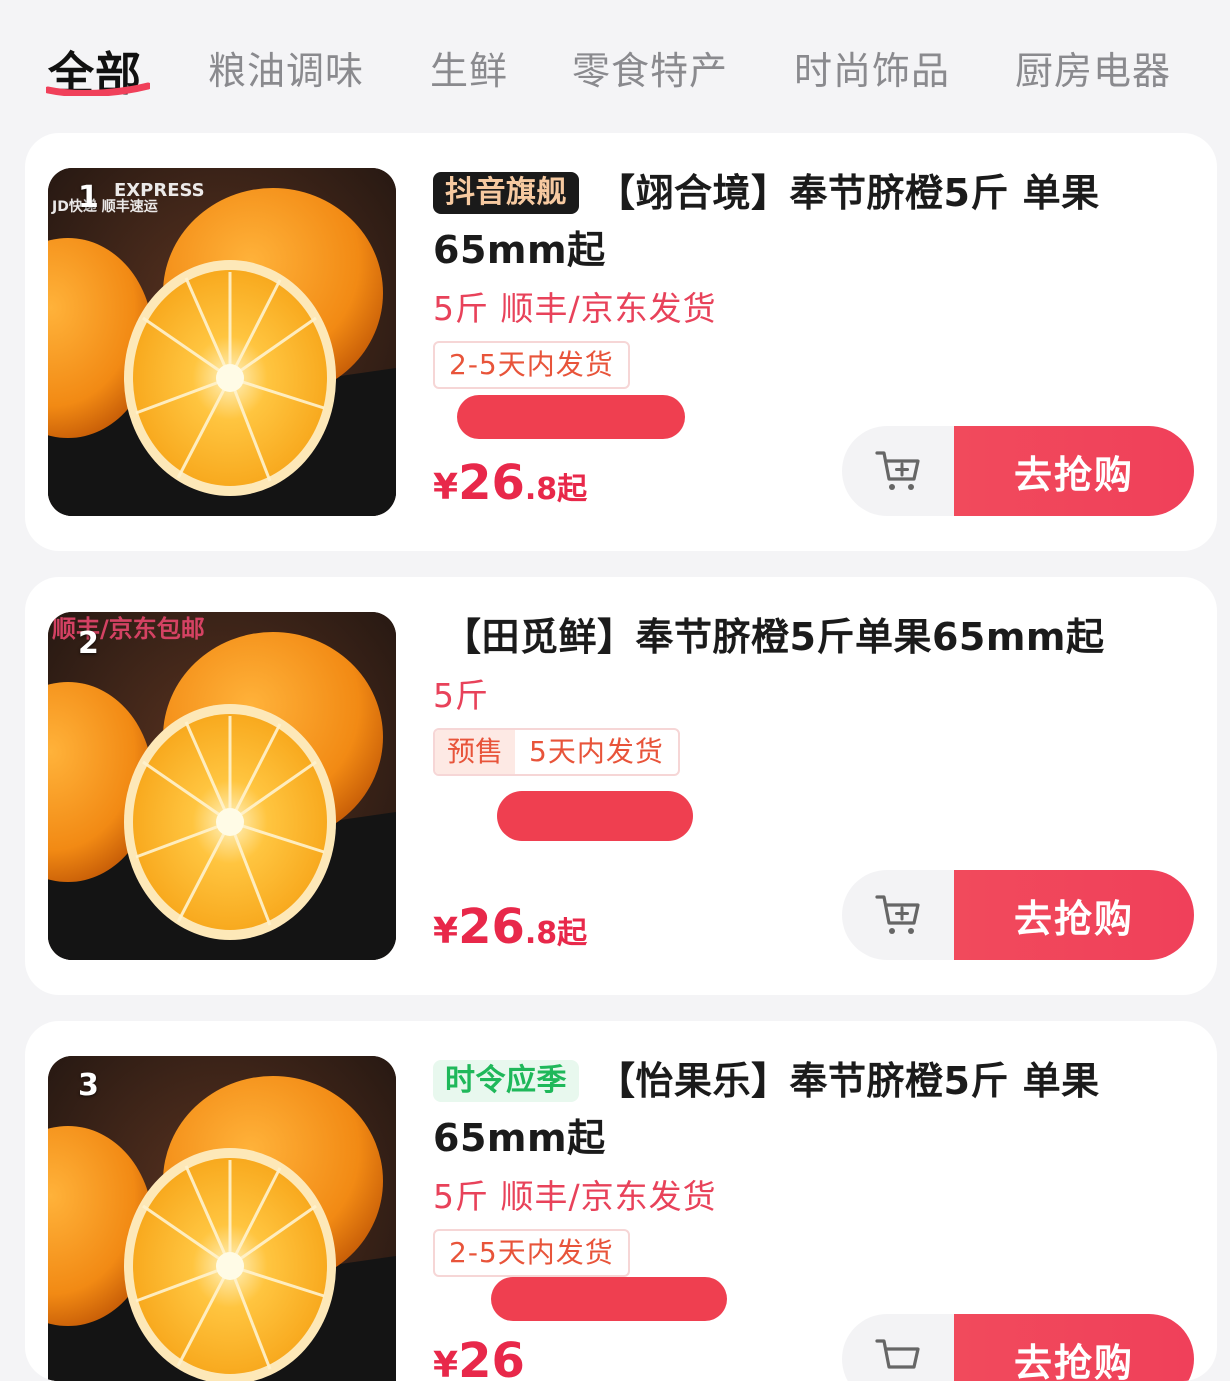  I want to click on product-image: 顺丰/京东包邮 2, so click(222, 786).